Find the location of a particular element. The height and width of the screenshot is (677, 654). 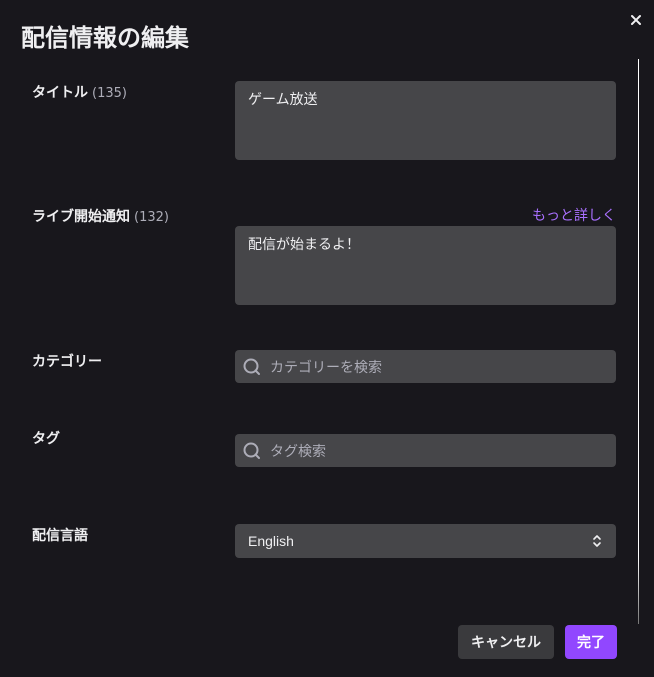

title-input-value: ゲーム放送 is located at coordinates (283, 100).